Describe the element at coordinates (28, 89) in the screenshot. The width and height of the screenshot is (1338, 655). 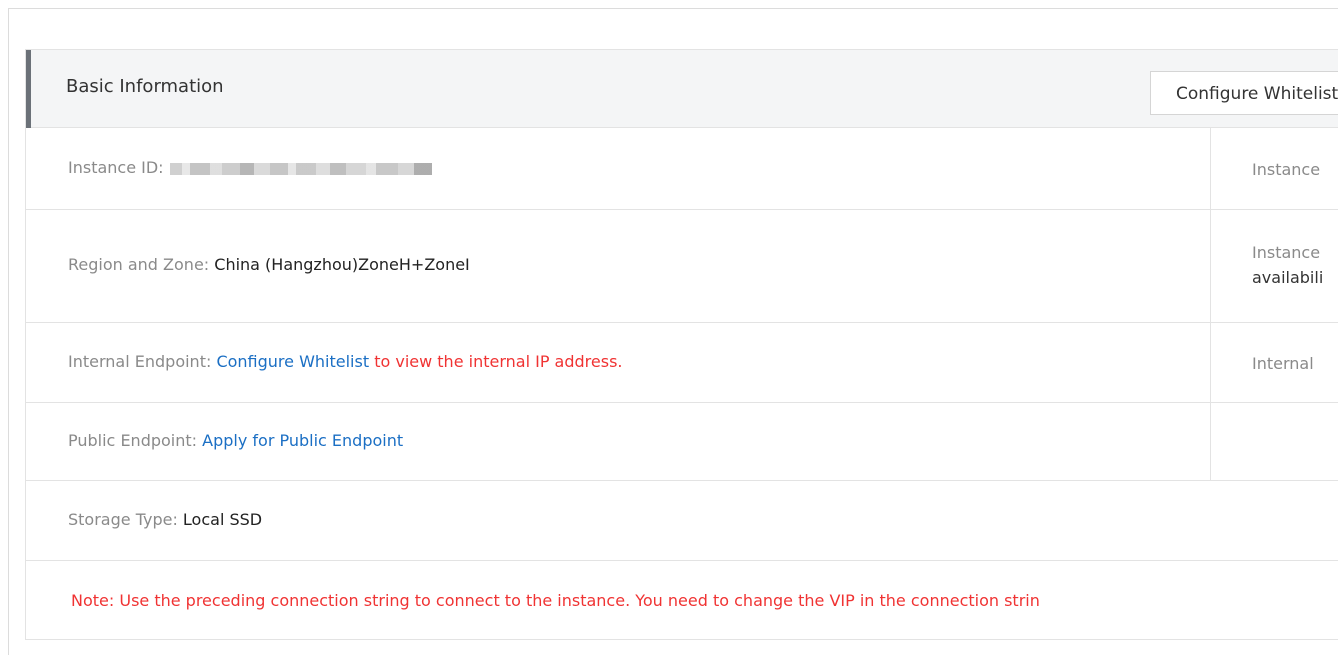
I see `header-accent-bar` at that location.